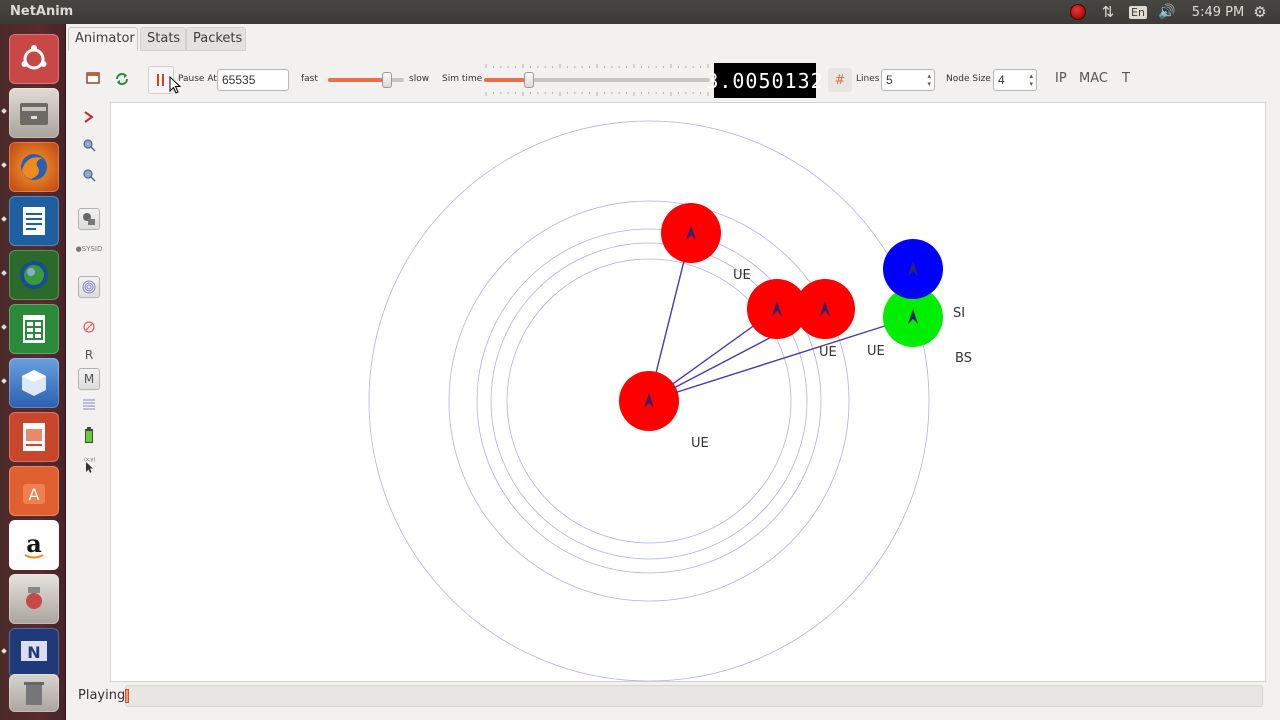 The width and height of the screenshot is (1280, 720). I want to click on record-indicator-icon, so click(1078, 12).